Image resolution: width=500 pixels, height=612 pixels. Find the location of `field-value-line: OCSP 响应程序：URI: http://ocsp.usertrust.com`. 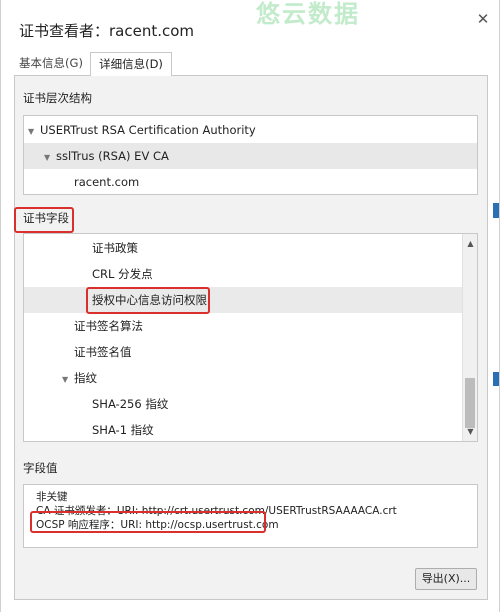

field-value-line: OCSP 响应程序：URI: http://ocsp.usertrust.com is located at coordinates (157, 525).